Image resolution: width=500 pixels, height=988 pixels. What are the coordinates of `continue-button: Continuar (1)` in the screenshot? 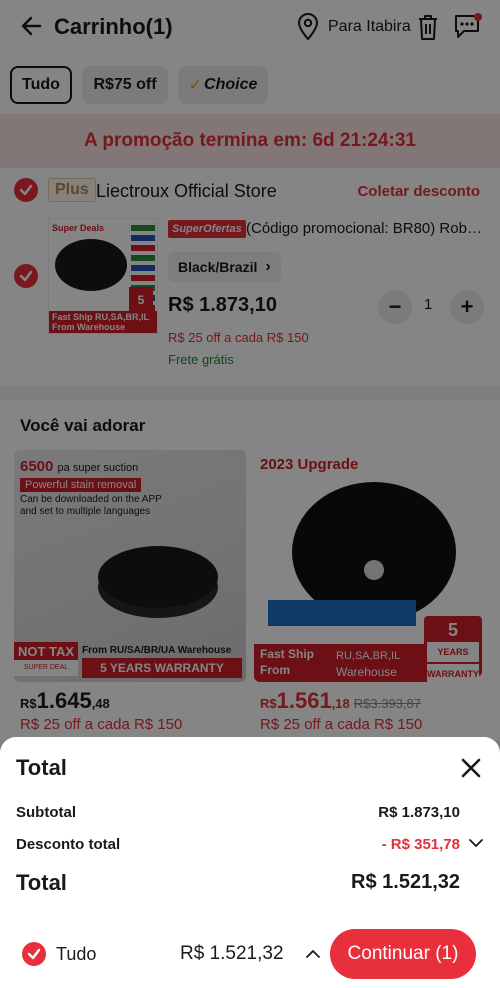 It's located at (403, 954).